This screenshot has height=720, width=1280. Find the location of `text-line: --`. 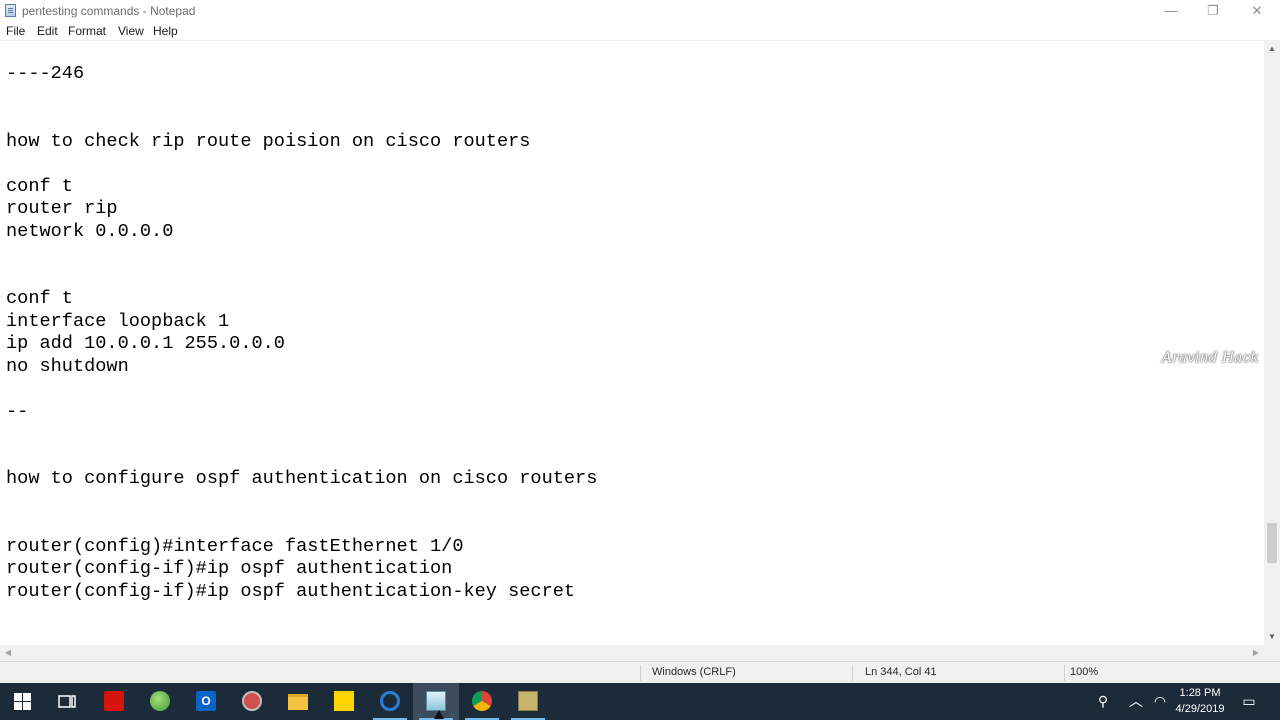

text-line: -- is located at coordinates (17, 411).